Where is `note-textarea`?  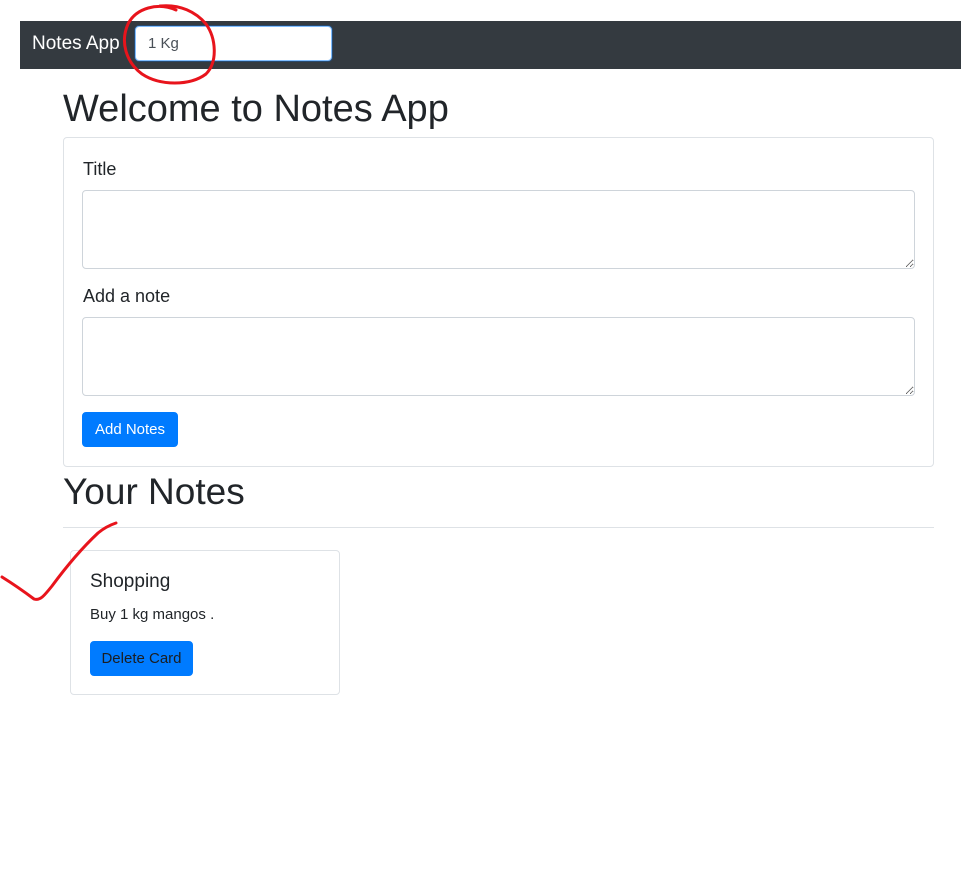
note-textarea is located at coordinates (498, 356).